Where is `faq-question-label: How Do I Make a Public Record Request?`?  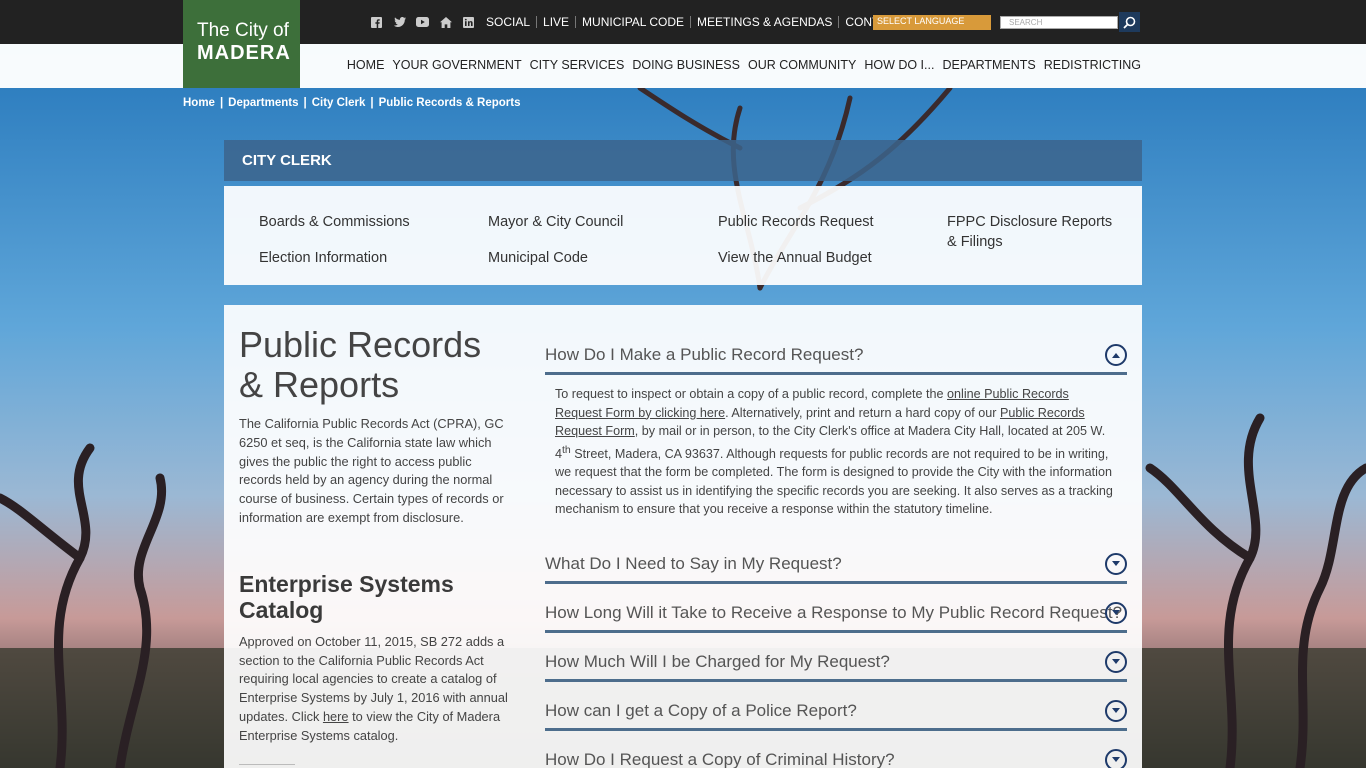 faq-question-label: How Do I Make a Public Record Request? is located at coordinates (704, 354).